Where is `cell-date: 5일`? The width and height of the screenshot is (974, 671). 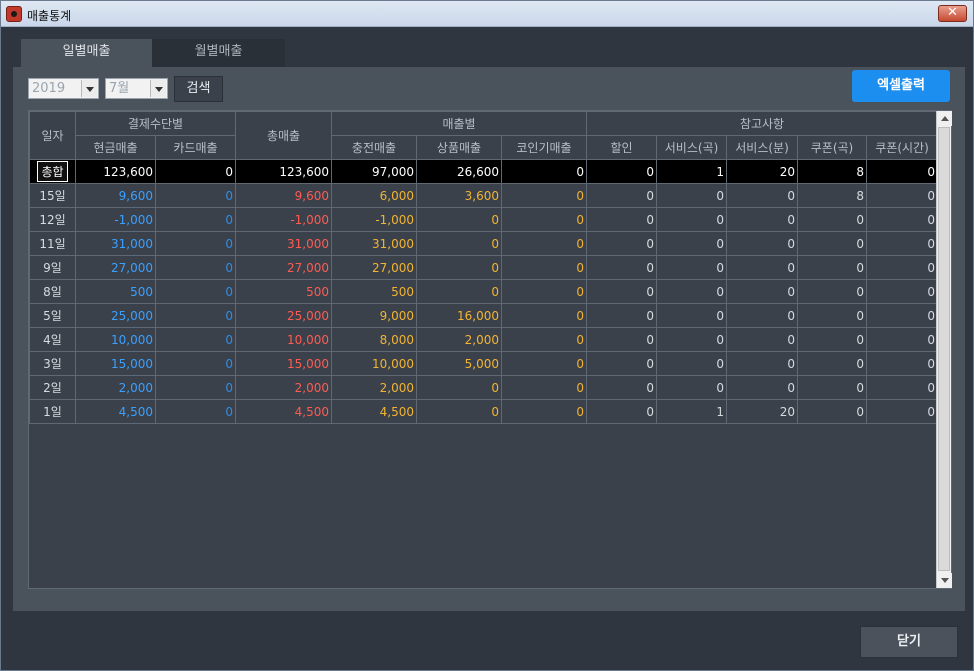
cell-date: 5일 is located at coordinates (52, 315).